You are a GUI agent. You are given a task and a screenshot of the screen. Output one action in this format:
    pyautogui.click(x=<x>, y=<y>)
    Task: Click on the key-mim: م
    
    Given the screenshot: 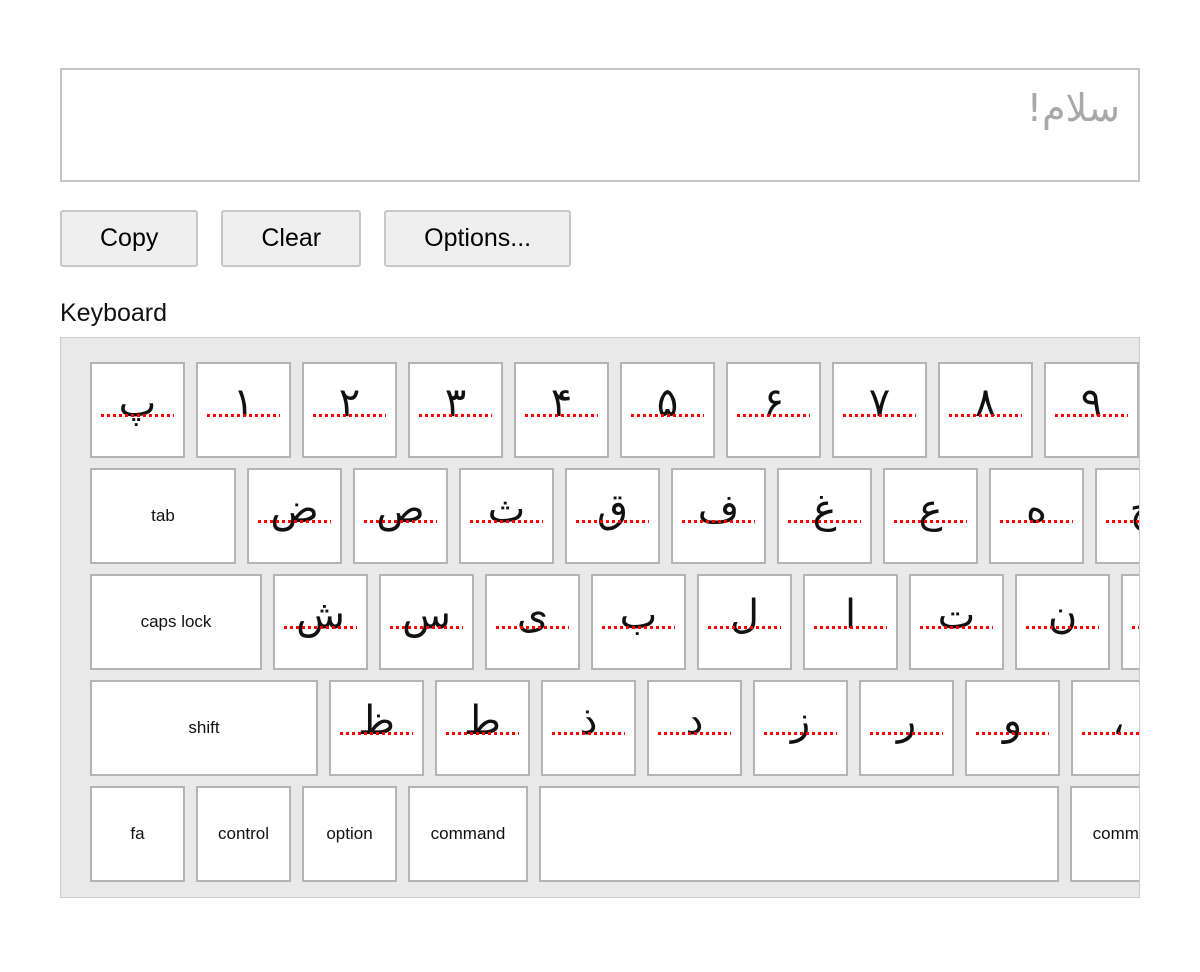 What is the action you would take?
    pyautogui.click(x=1130, y=622)
    